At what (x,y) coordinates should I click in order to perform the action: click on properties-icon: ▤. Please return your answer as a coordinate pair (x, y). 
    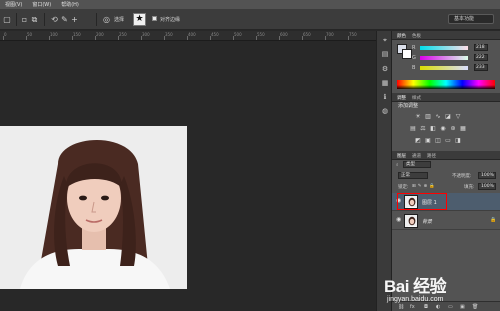
    Looking at the image, I should click on (385, 54).